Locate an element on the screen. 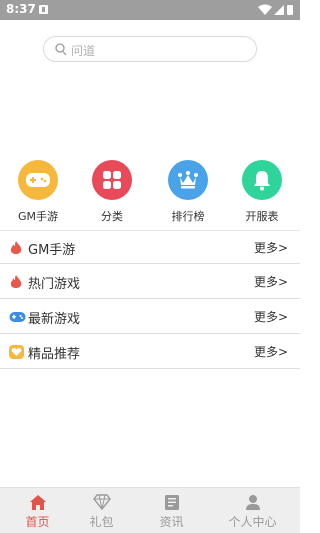 The width and height of the screenshot is (320, 533). home-icon is located at coordinates (38, 502).